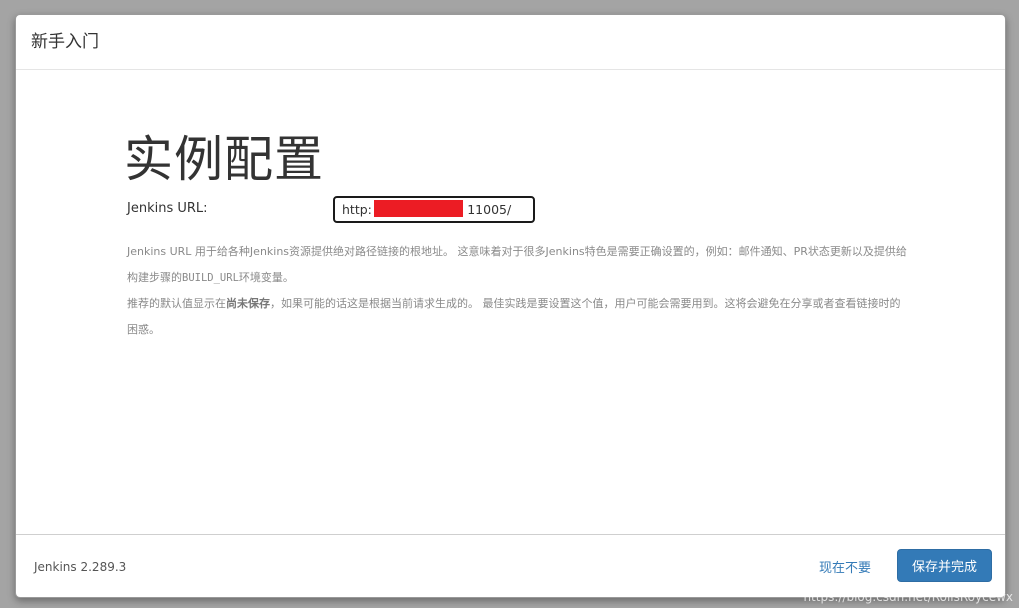 The width and height of the screenshot is (1019, 608). I want to click on redaction-mark, so click(418, 208).